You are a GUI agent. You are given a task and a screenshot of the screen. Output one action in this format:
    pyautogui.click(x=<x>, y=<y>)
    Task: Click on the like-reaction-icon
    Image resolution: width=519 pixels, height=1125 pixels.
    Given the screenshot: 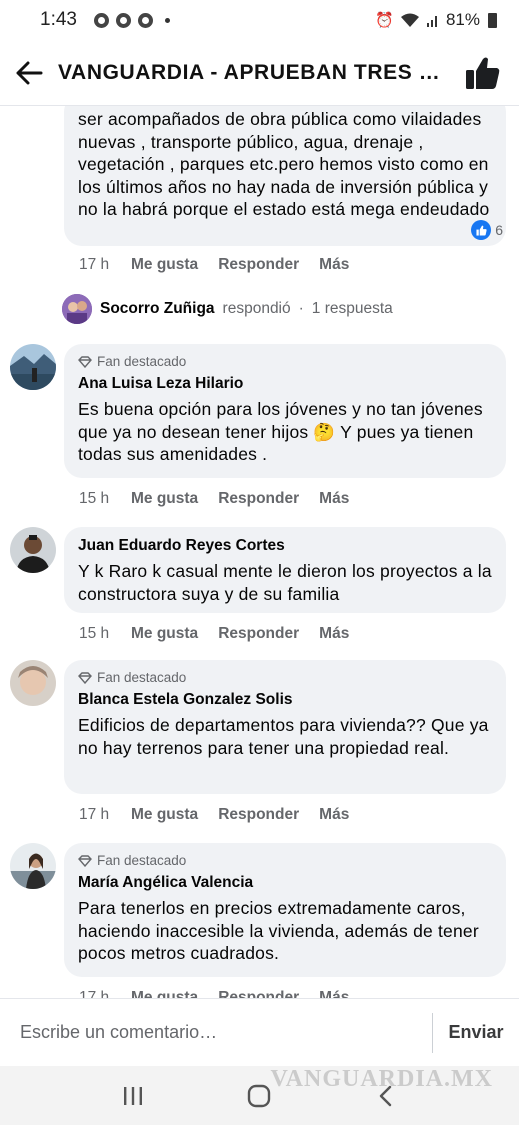 What is the action you would take?
    pyautogui.click(x=481, y=230)
    